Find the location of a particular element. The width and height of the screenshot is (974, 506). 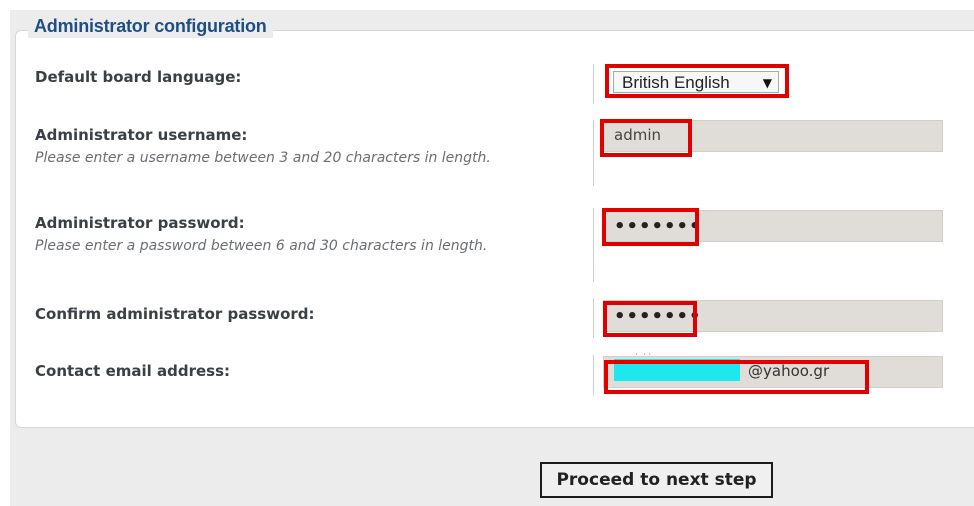

language-select-box: British English ▼ is located at coordinates (696, 82).